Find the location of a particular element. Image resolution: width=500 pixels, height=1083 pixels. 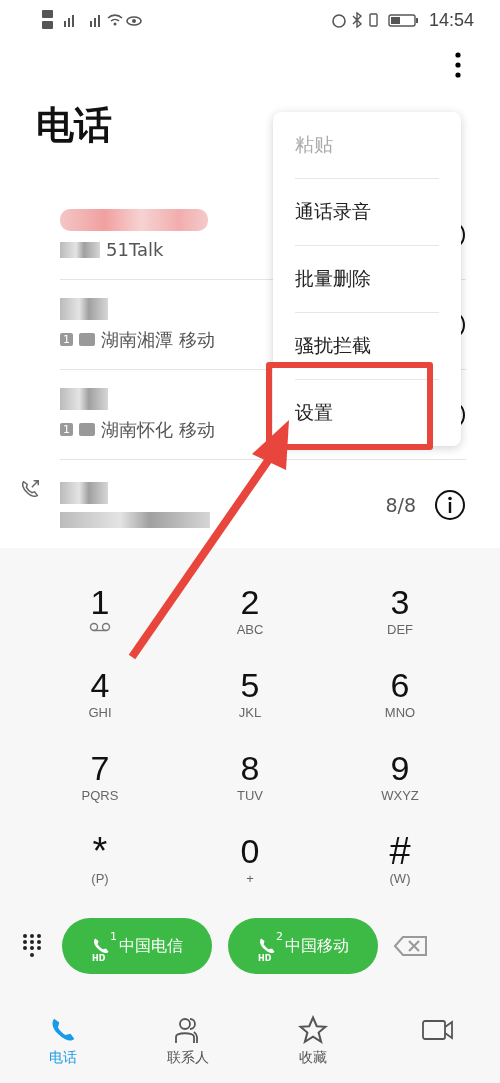

blurred-prefix is located at coordinates (80, 249).